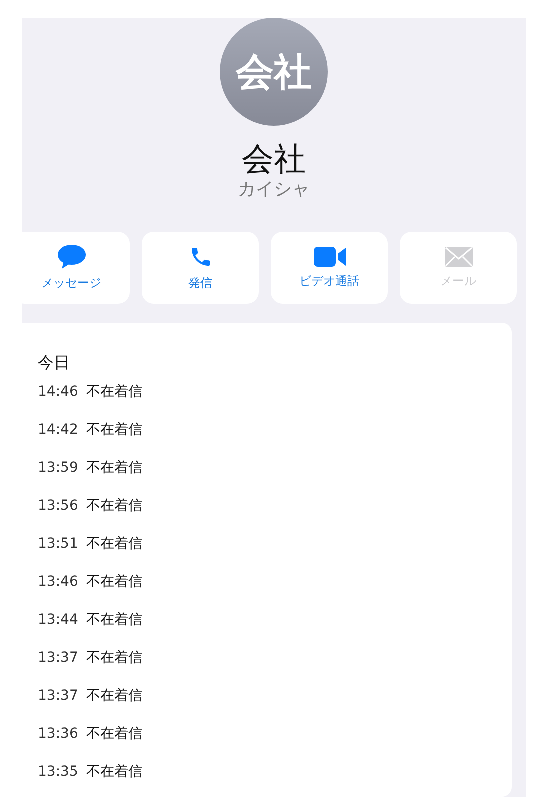 The width and height of the screenshot is (555, 797). Describe the element at coordinates (58, 468) in the screenshot. I see `call-time: 13:59` at that location.